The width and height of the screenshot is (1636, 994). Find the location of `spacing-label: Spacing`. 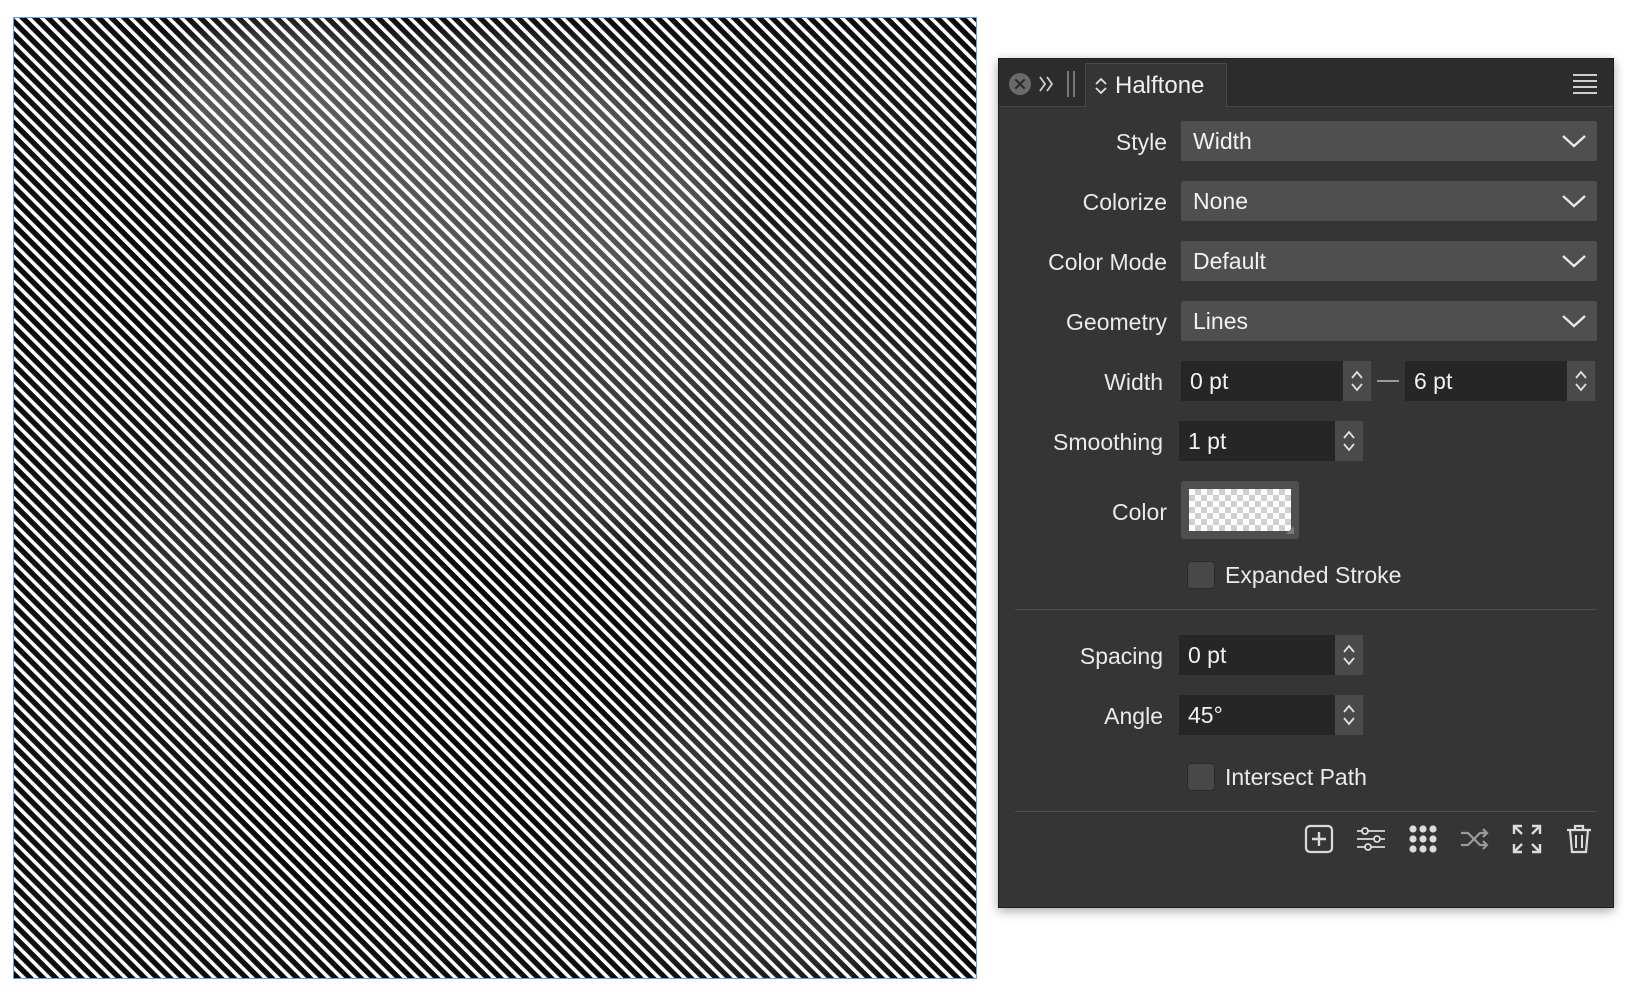

spacing-label: Spacing is located at coordinates (1121, 656).